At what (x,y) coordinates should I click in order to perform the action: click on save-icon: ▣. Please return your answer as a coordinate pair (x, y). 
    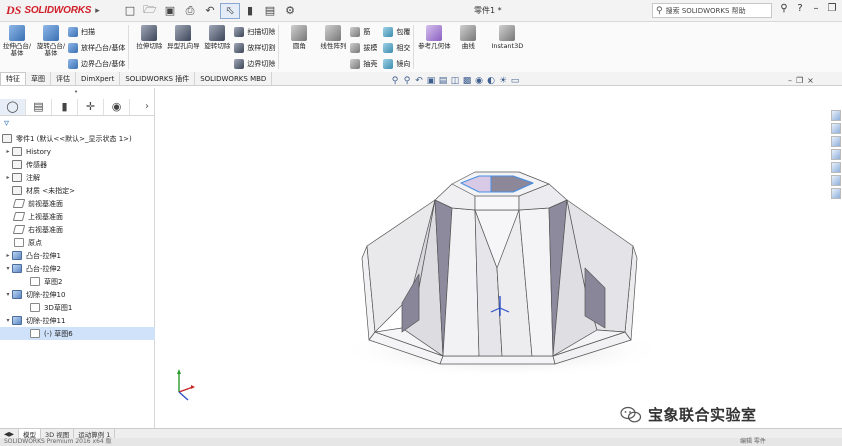
    Looking at the image, I should click on (170, 11).